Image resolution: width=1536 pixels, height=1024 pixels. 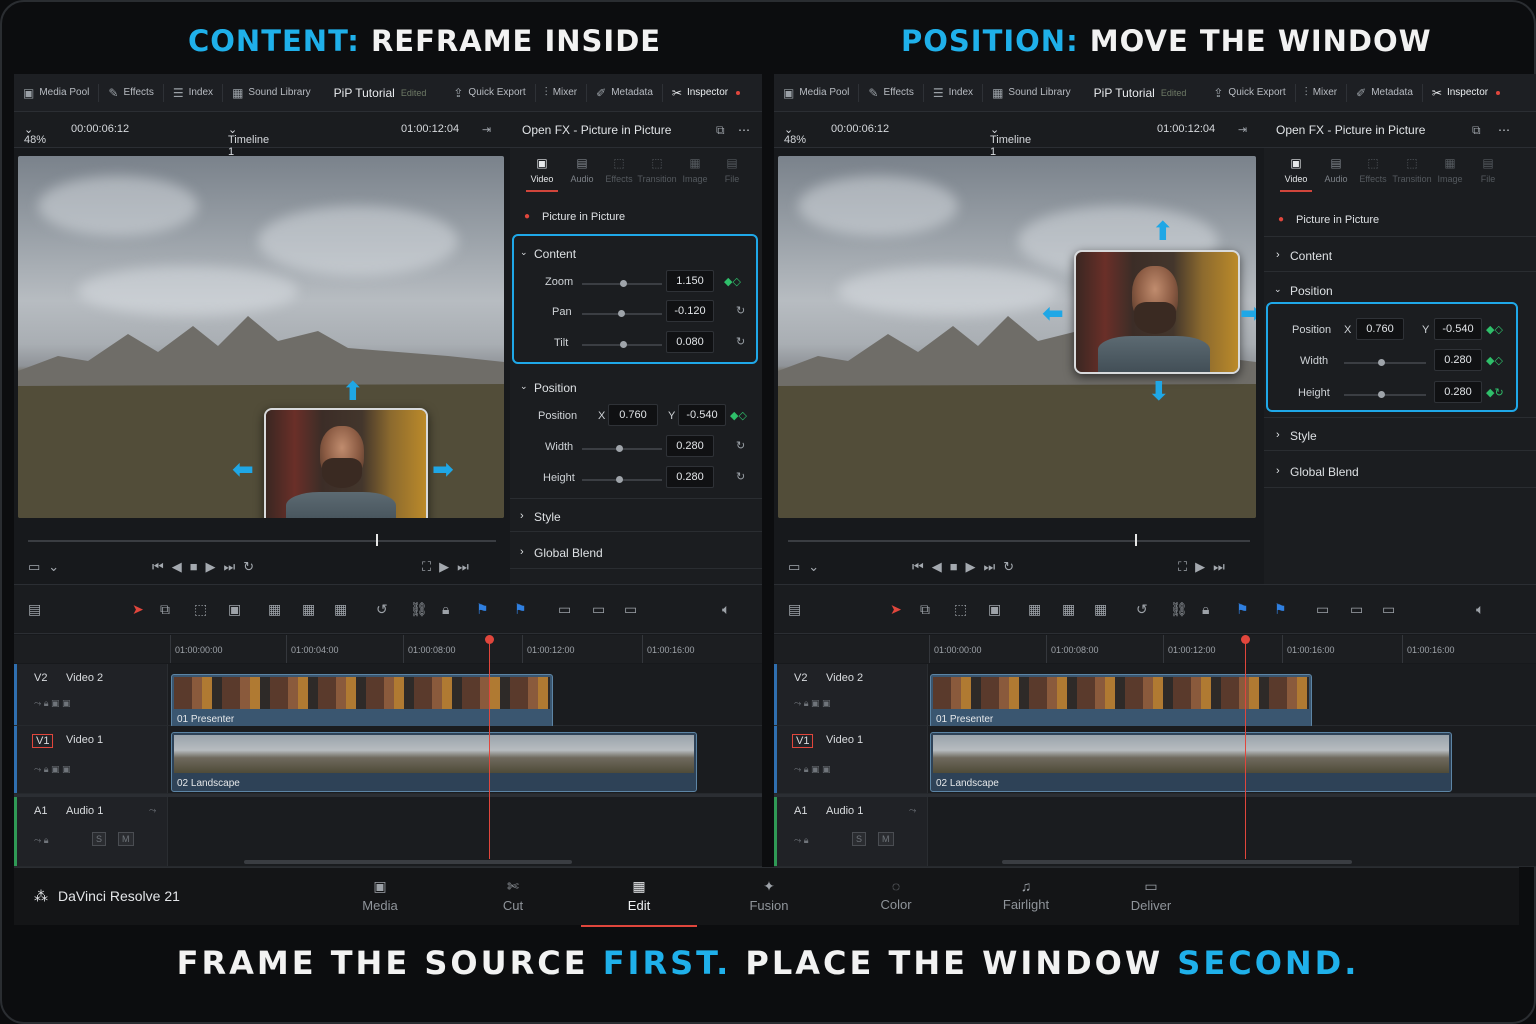 What do you see at coordinates (896, 609) in the screenshot?
I see `selection-tool-icon: ➤` at bounding box center [896, 609].